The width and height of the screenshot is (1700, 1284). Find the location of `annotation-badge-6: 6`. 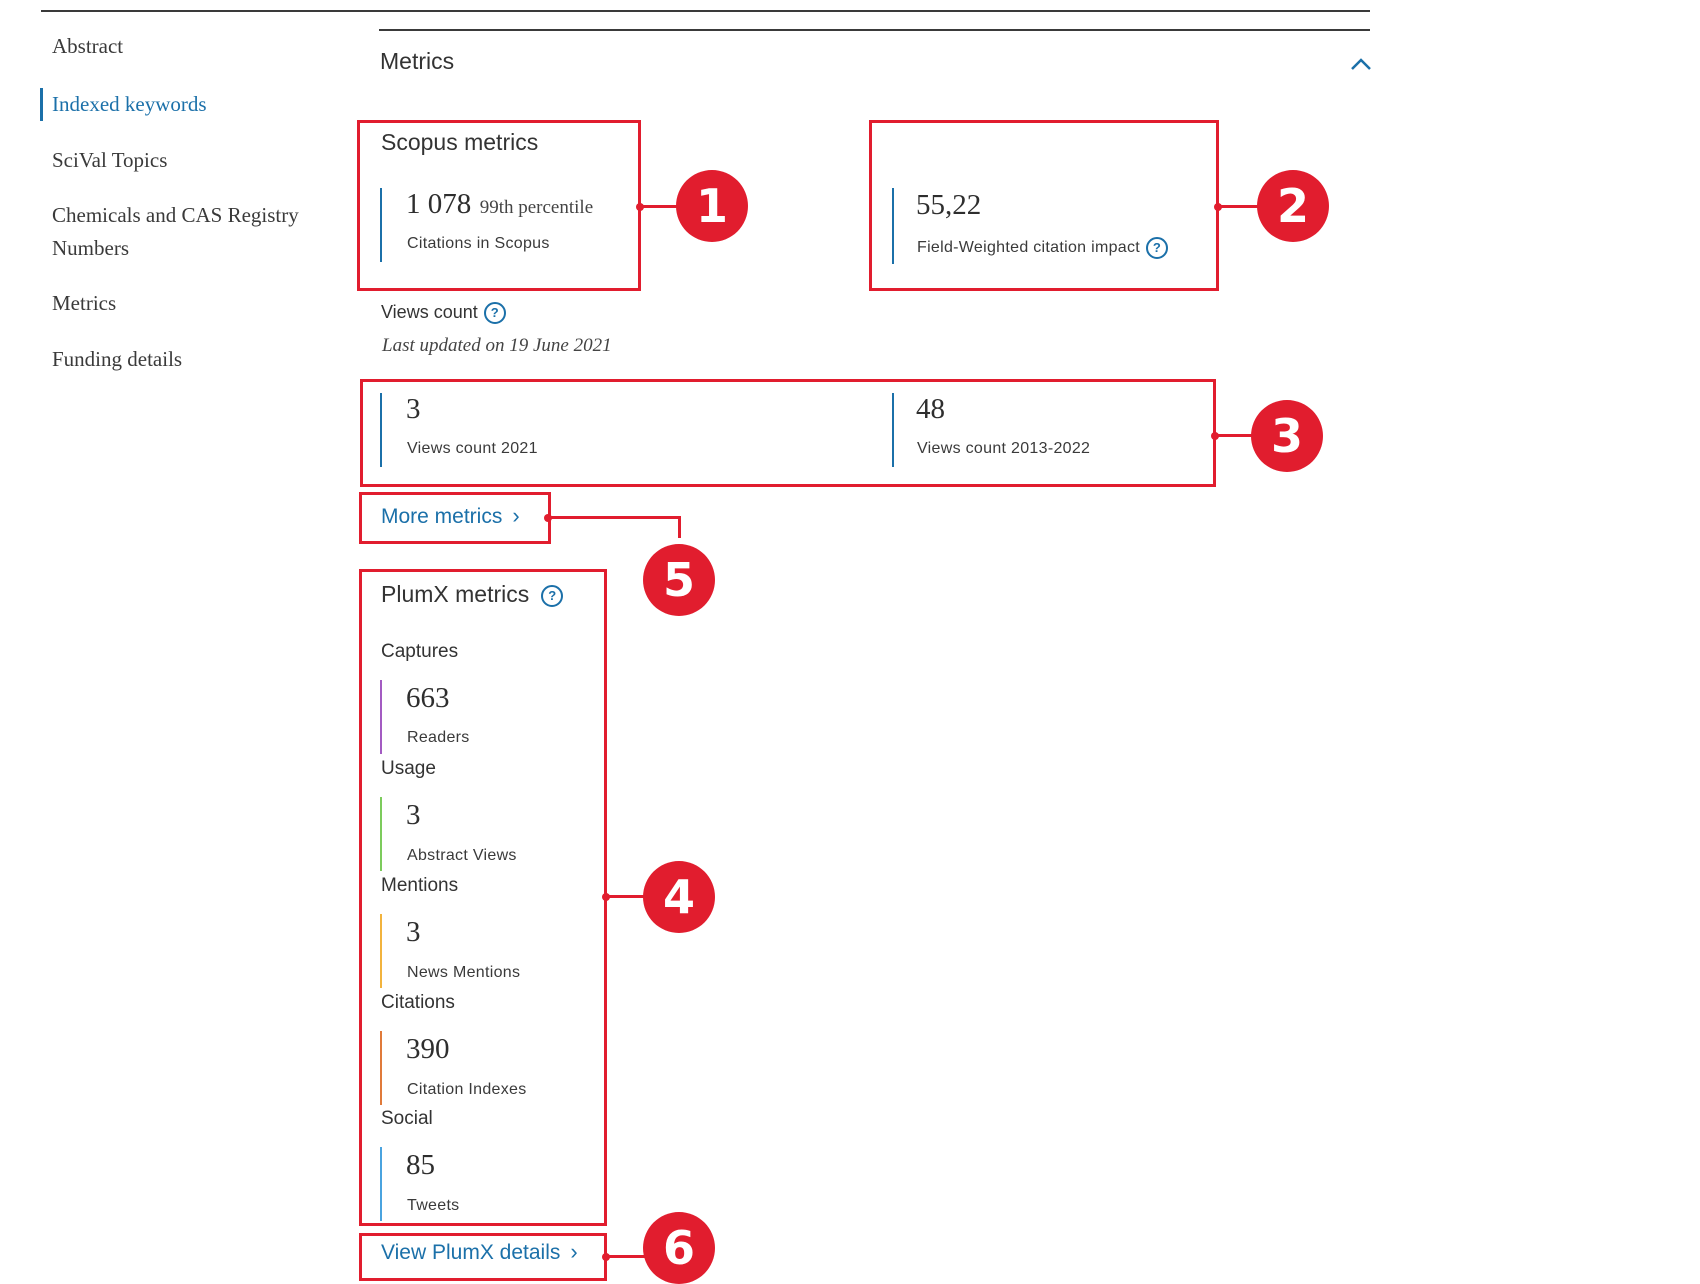

annotation-badge-6: 6 is located at coordinates (679, 1248).